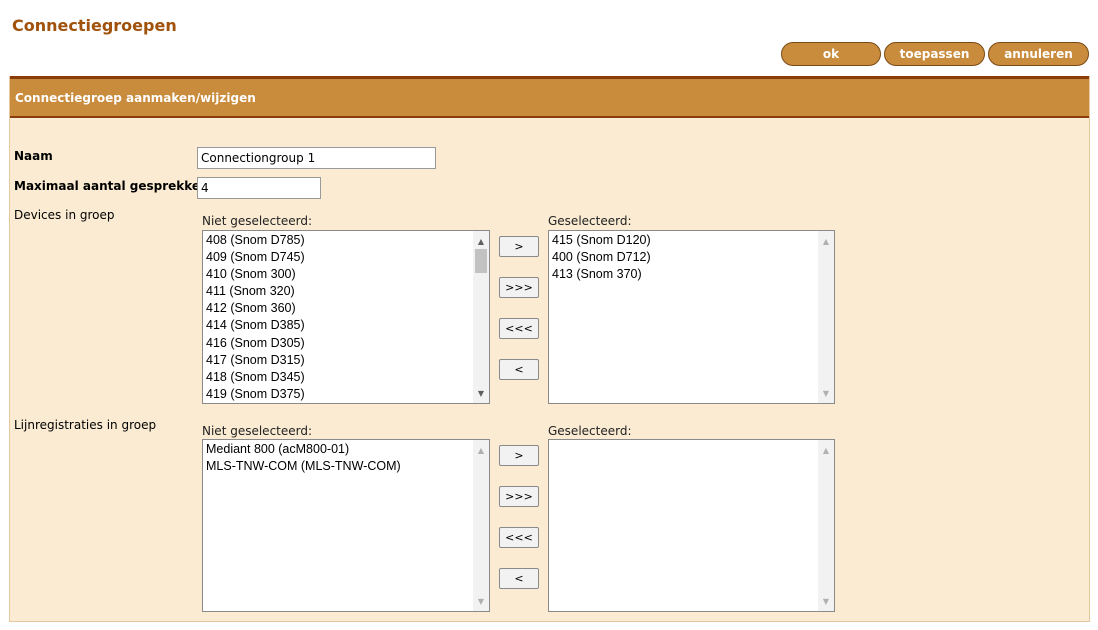  I want to click on name-field, so click(316, 158).